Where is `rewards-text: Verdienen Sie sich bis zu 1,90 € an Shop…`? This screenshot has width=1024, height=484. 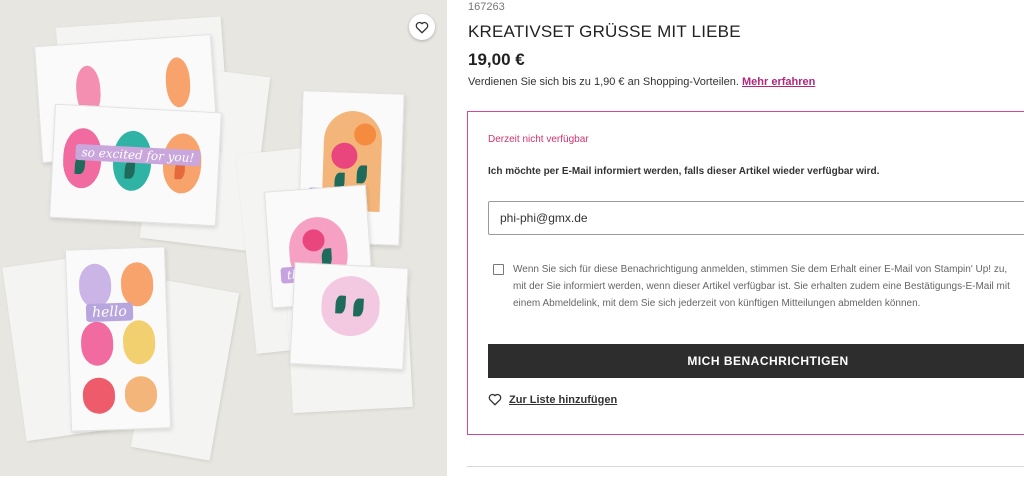 rewards-text: Verdienen Sie sich bis zu 1,90 € an Shop… is located at coordinates (603, 82).